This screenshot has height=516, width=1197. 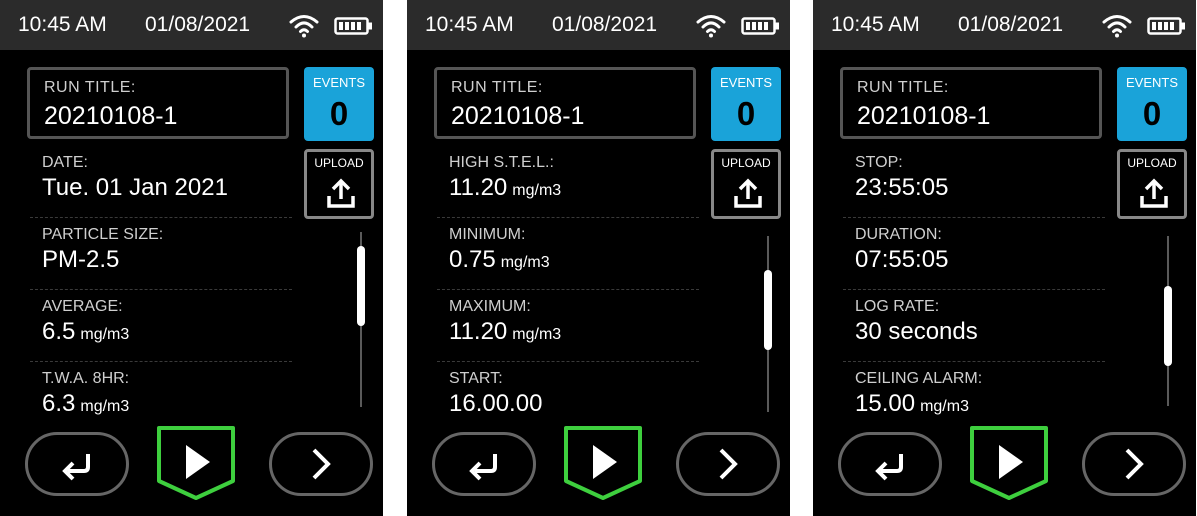 I want to click on row-value-number: 23:55:05, so click(x=902, y=187).